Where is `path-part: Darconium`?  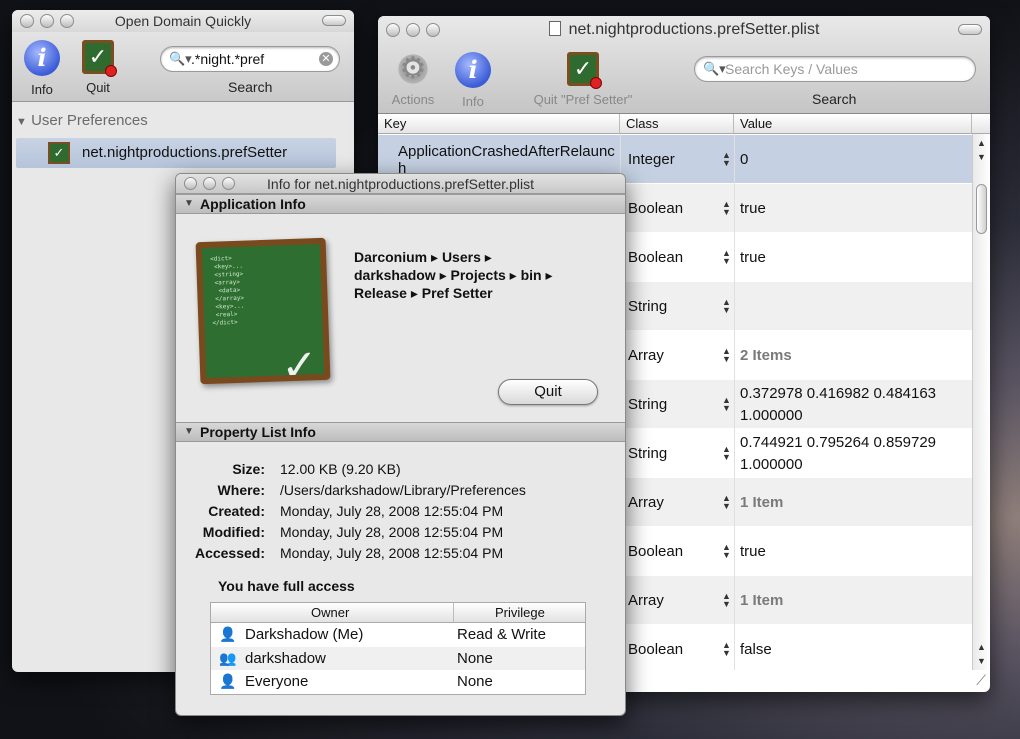 path-part: Darconium is located at coordinates (390, 257).